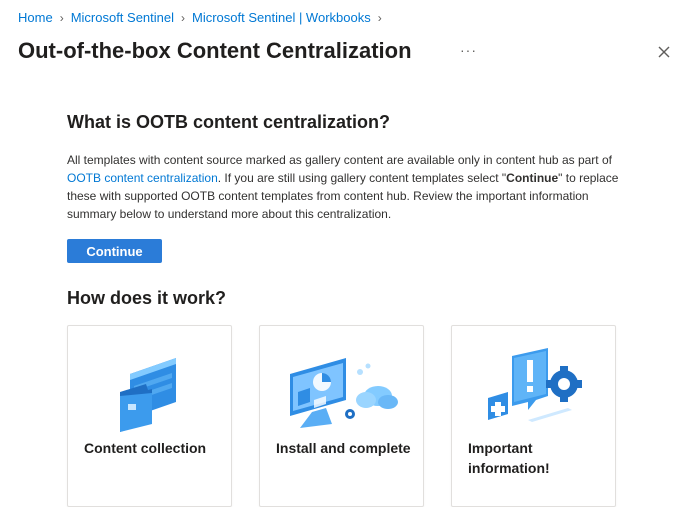  Describe the element at coordinates (535, 385) in the screenshot. I see `important-information-icon` at that location.